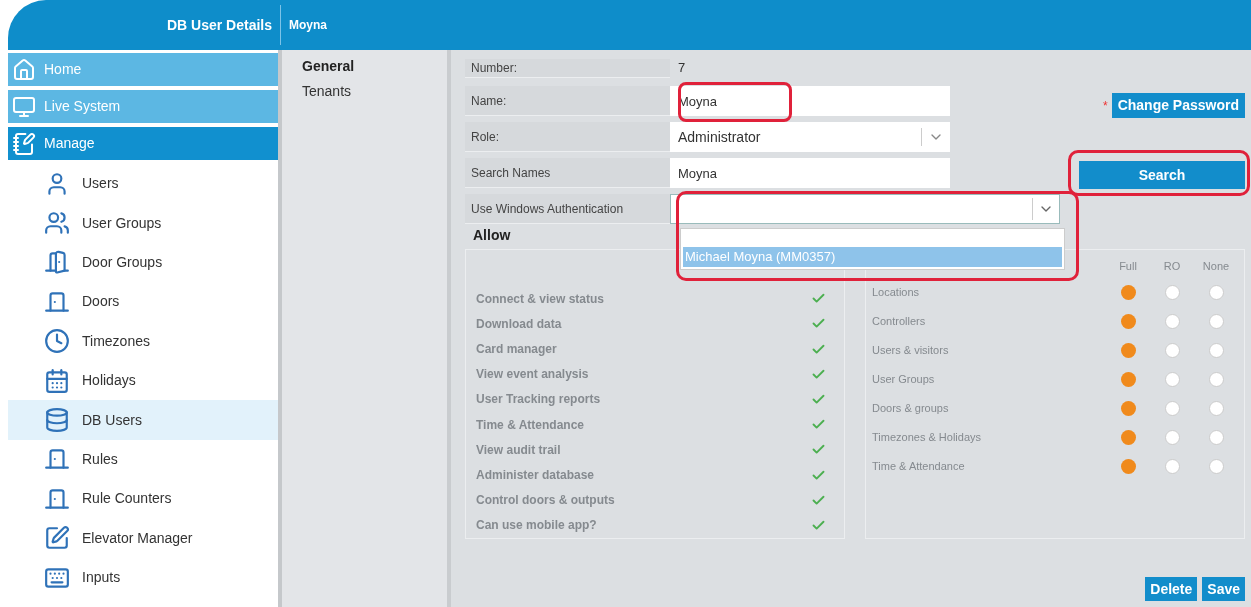  What do you see at coordinates (531, 425) in the screenshot?
I see `permission-label: Time & Attendance` at bounding box center [531, 425].